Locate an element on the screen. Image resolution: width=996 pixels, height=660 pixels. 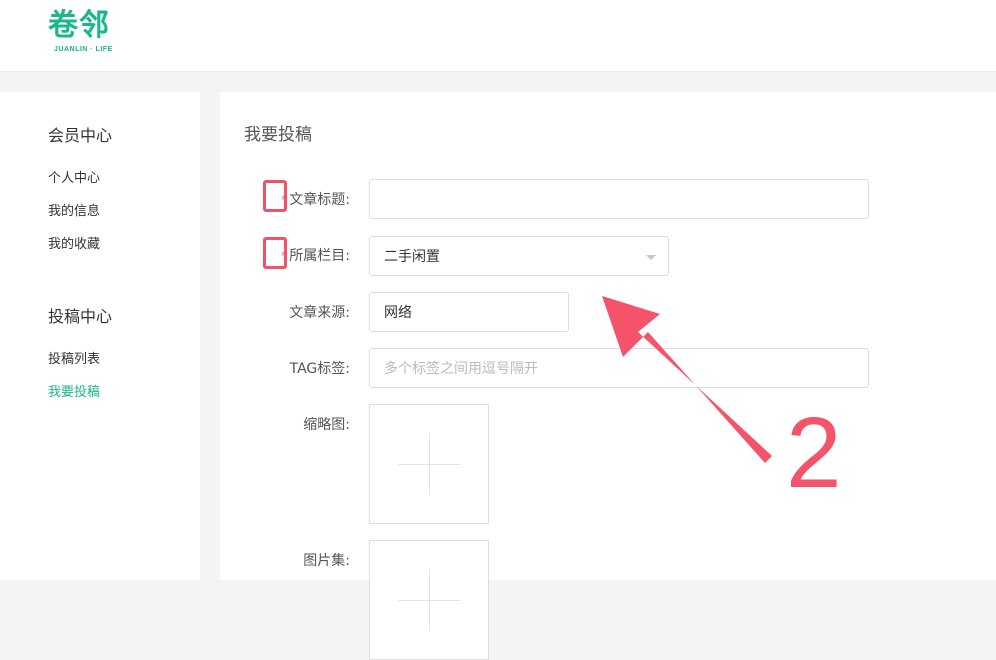
logo-text: 卷邻 is located at coordinates (79, 25).